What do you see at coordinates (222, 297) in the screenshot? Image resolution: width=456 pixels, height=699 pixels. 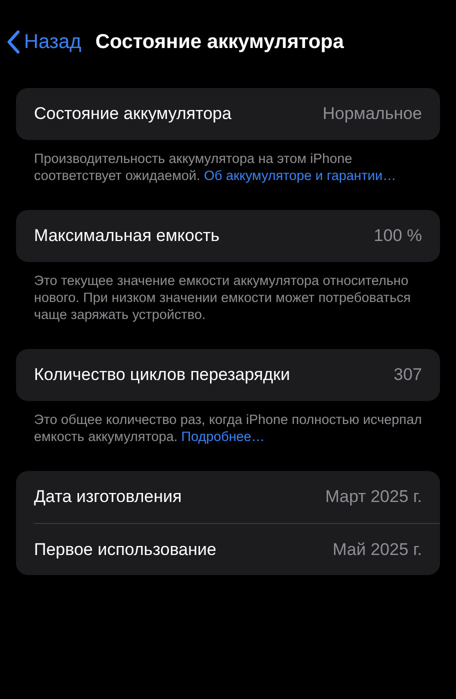 I see `footer-note: Это текущее значение емкости аккумулятора относительно нового. При низком значении емкости может потребоваться чаще заряжать устройство.` at bounding box center [222, 297].